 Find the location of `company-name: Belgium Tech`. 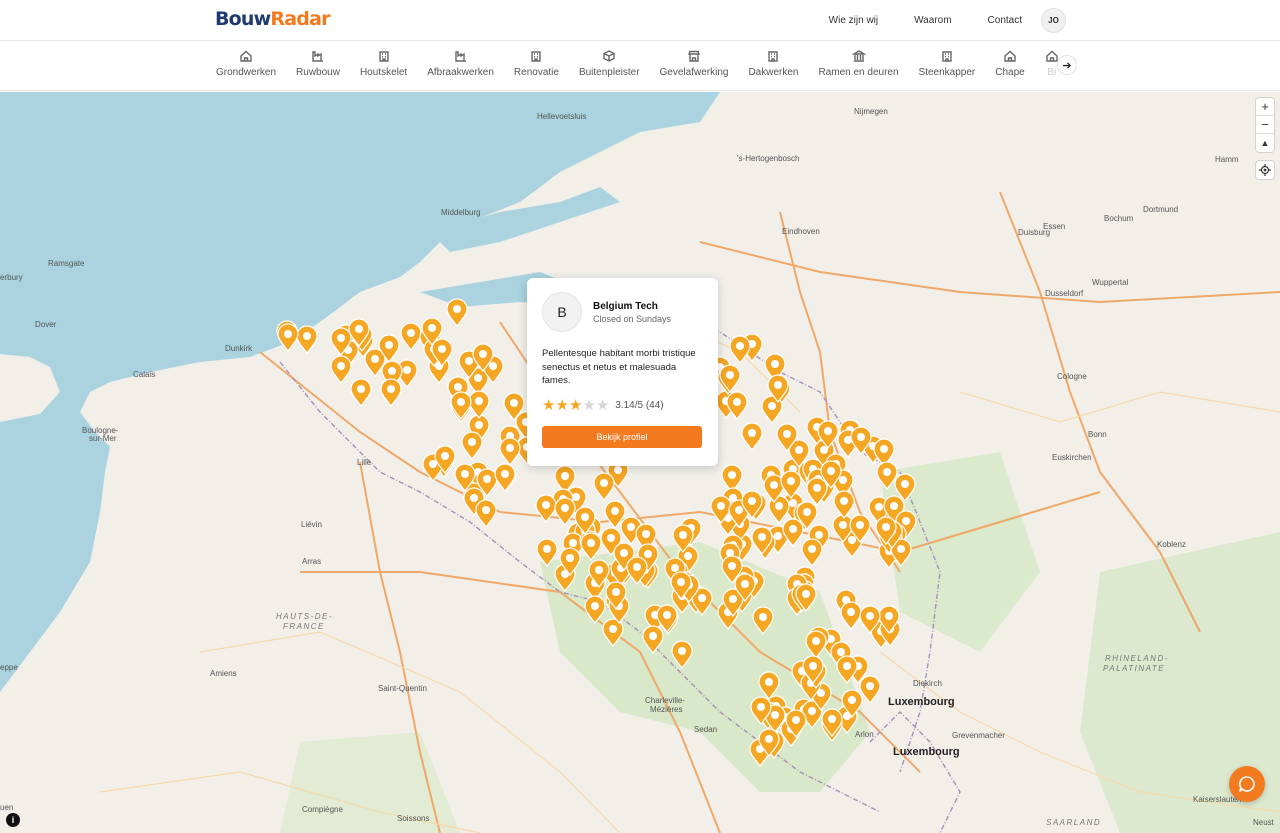

company-name: Belgium Tech is located at coordinates (625, 306).